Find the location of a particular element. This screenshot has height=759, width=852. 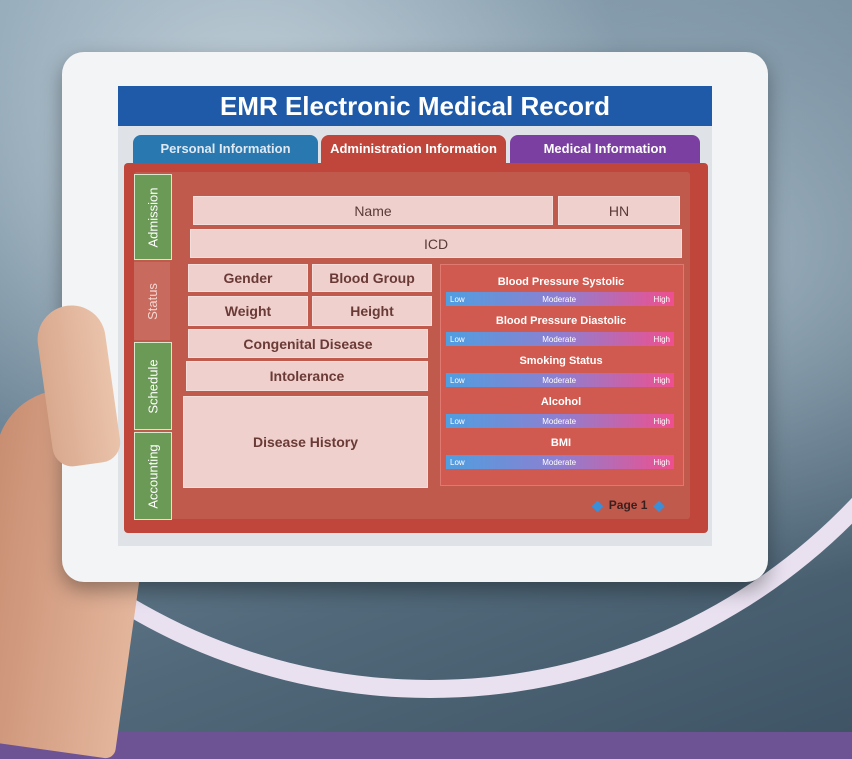

name-field: Name is located at coordinates (373, 210).